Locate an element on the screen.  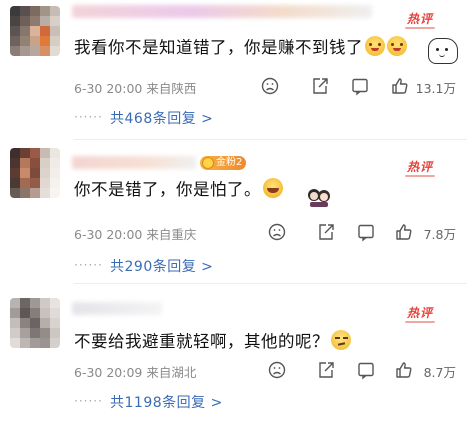
timestamp-location: 6-30 20:00 来自陕西 is located at coordinates (135, 88).